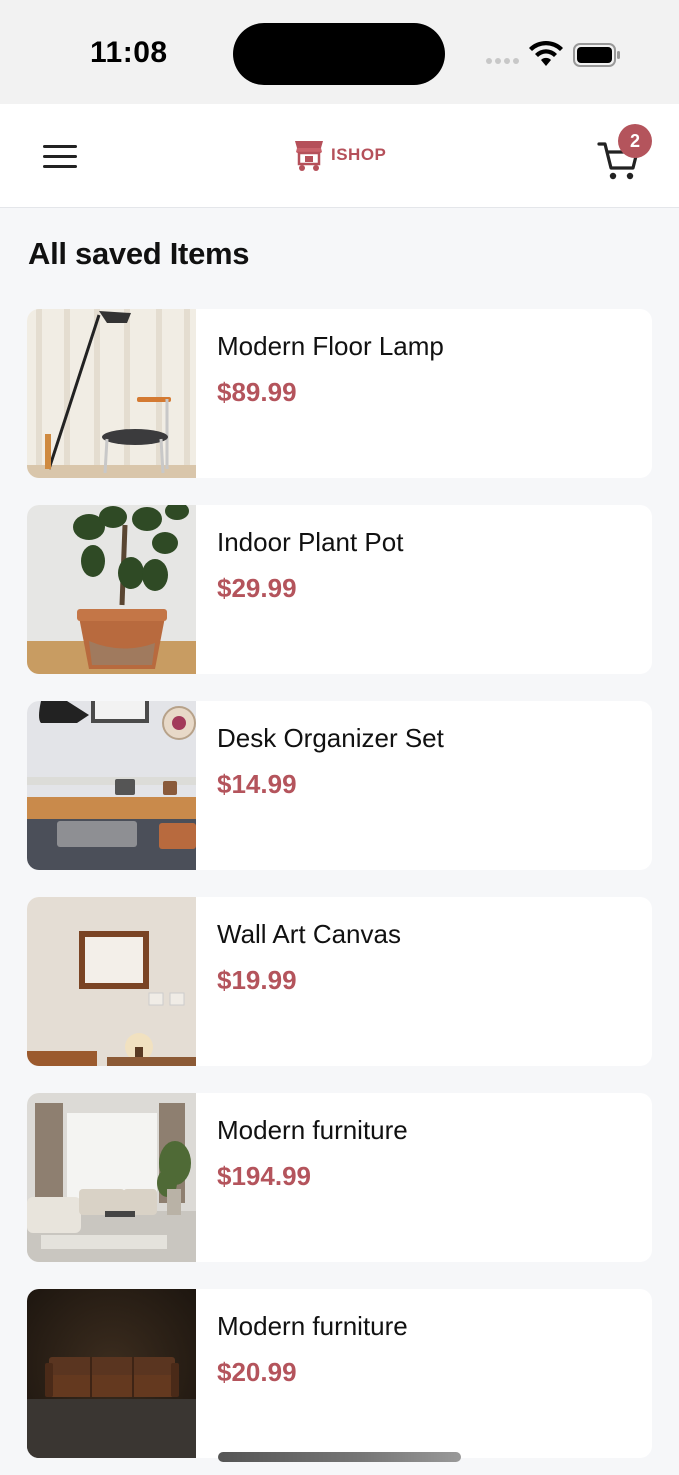  What do you see at coordinates (257, 980) in the screenshot?
I see `item-price: $19.99` at bounding box center [257, 980].